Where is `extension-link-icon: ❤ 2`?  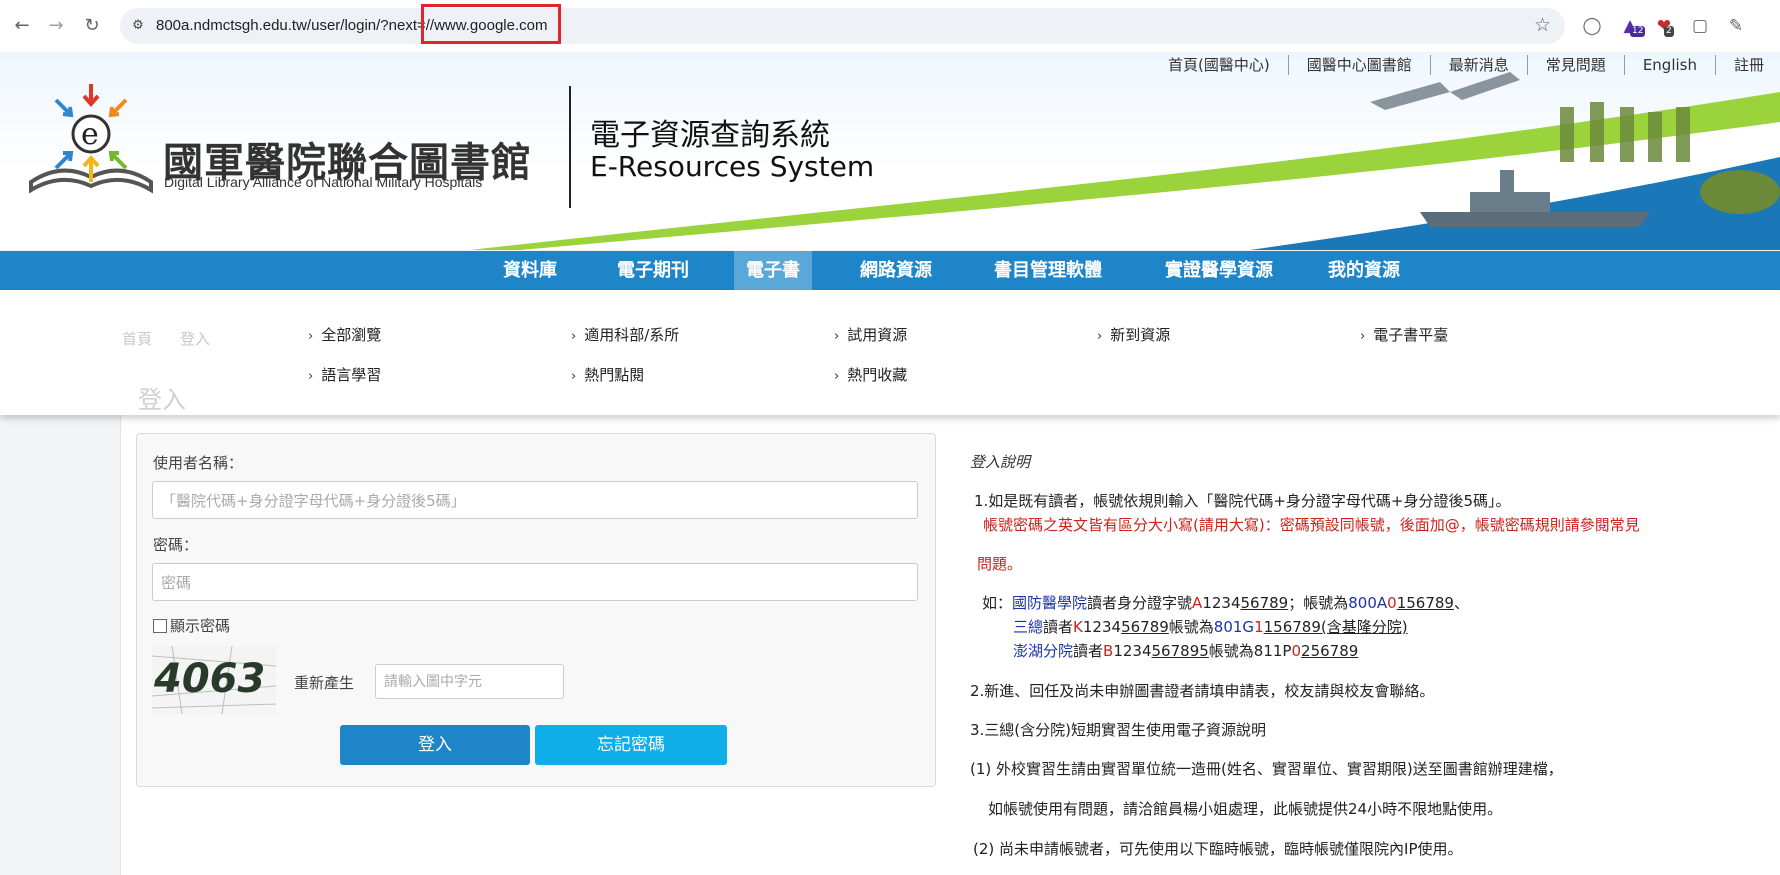
extension-link-icon: ❤ 2 is located at coordinates (1664, 26).